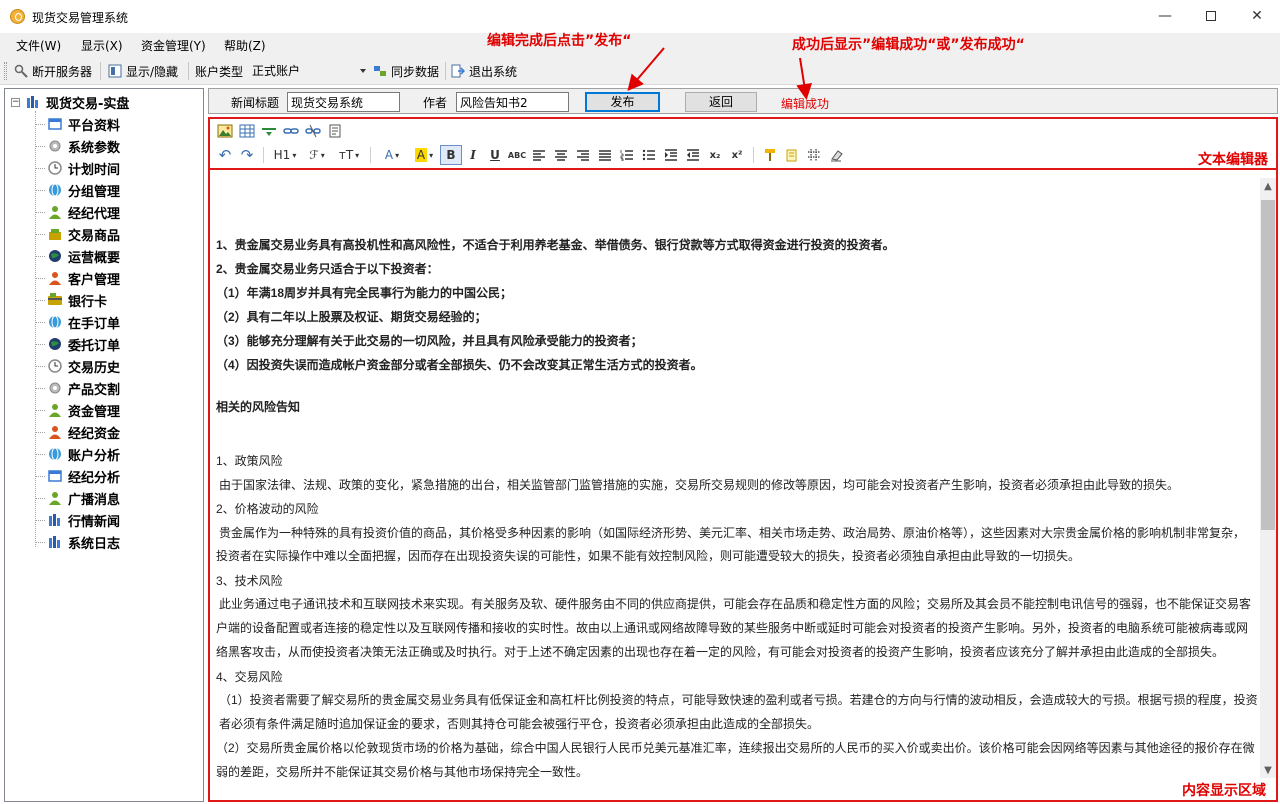  Describe the element at coordinates (737, 155) in the screenshot. I see `superscript-icon: x²` at that location.